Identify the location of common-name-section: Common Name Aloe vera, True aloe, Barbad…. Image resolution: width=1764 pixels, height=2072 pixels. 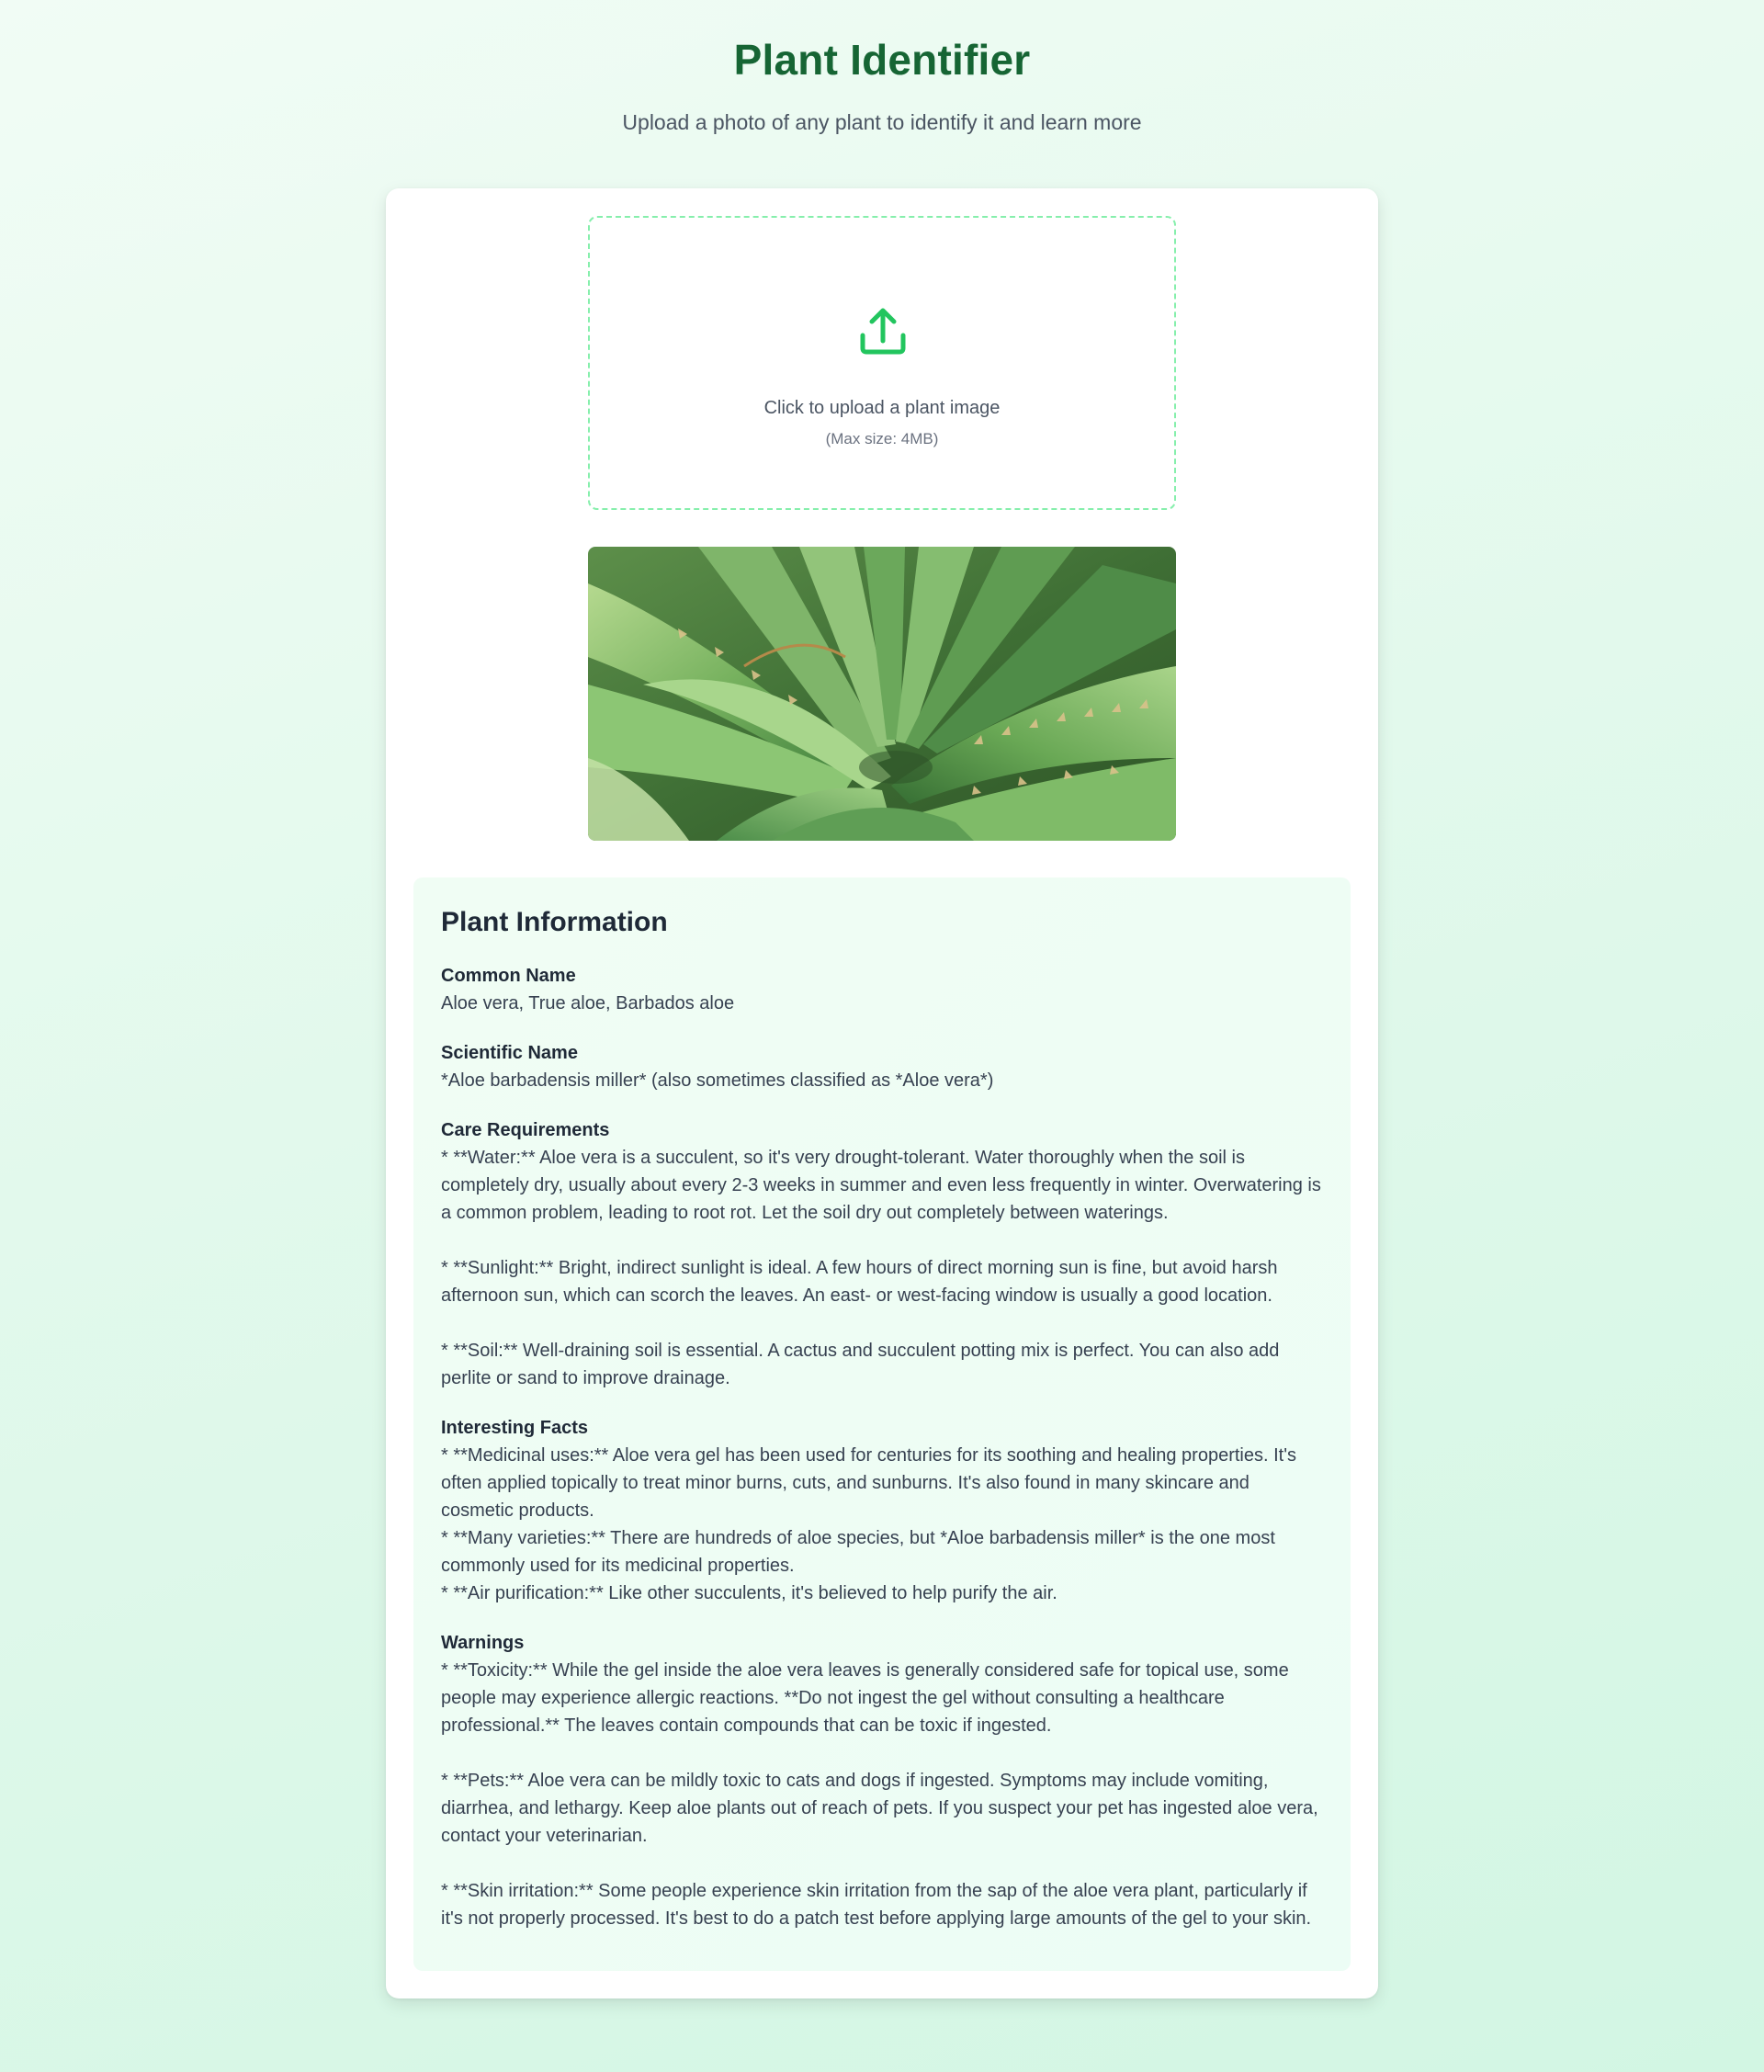
(882, 989).